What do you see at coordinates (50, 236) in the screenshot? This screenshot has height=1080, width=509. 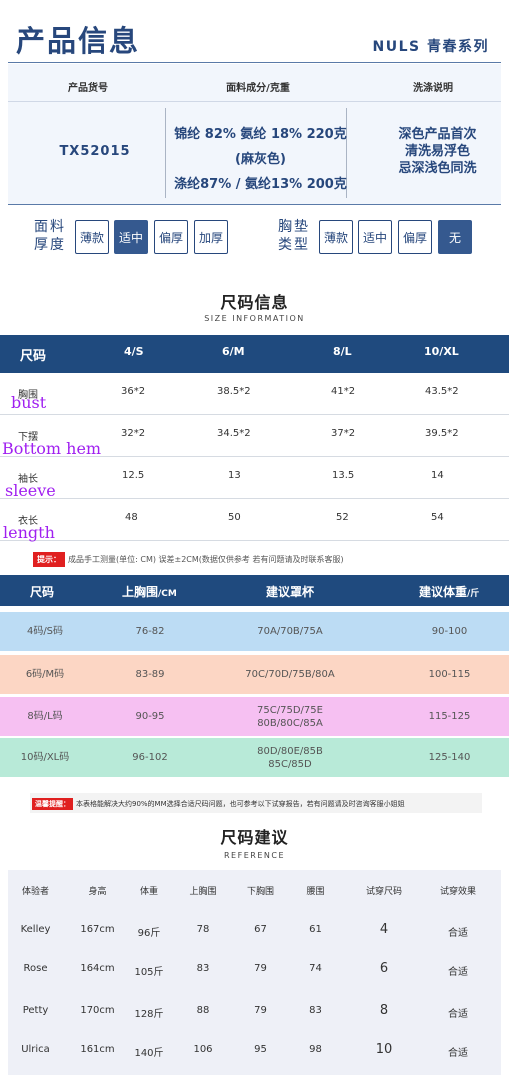 I see `fabric-thickness-label: 面料 厚度` at bounding box center [50, 236].